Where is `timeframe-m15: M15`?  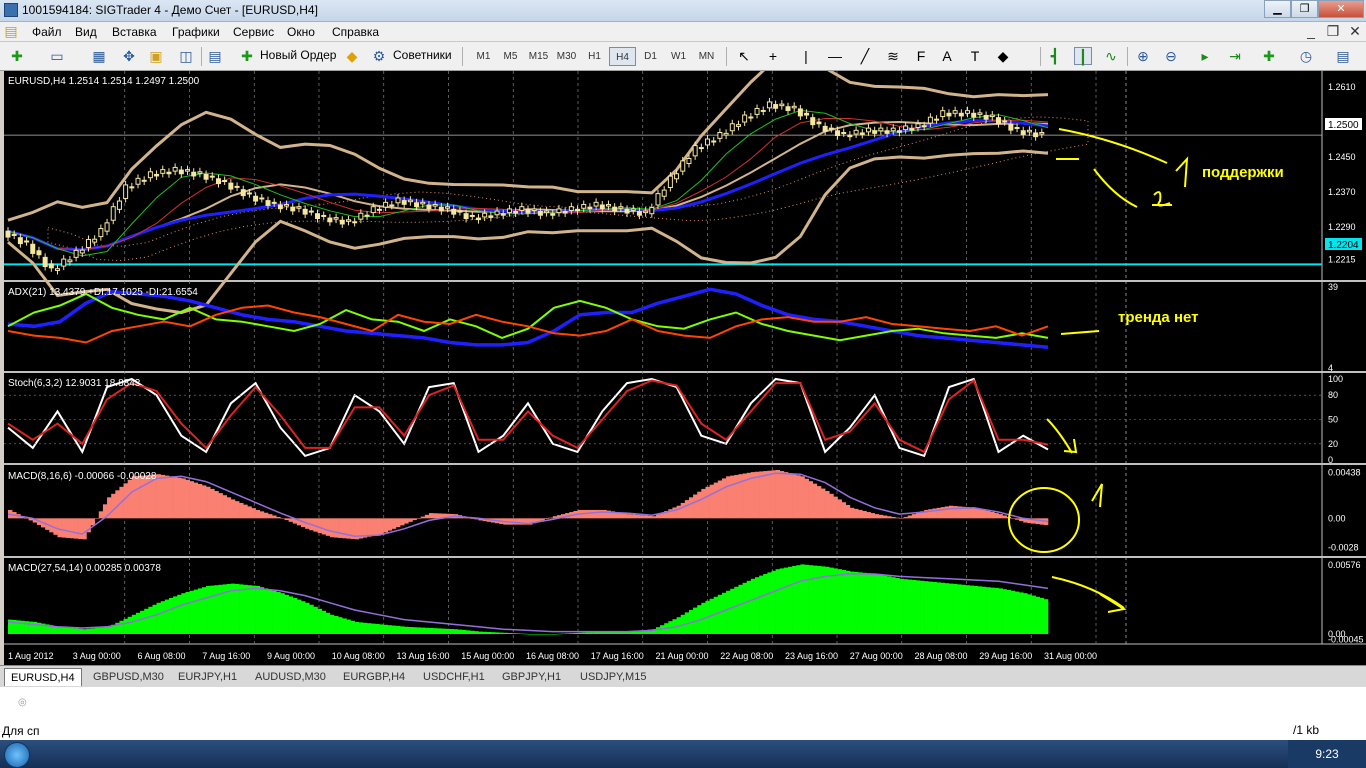
timeframe-m15: M15 is located at coordinates (538, 56).